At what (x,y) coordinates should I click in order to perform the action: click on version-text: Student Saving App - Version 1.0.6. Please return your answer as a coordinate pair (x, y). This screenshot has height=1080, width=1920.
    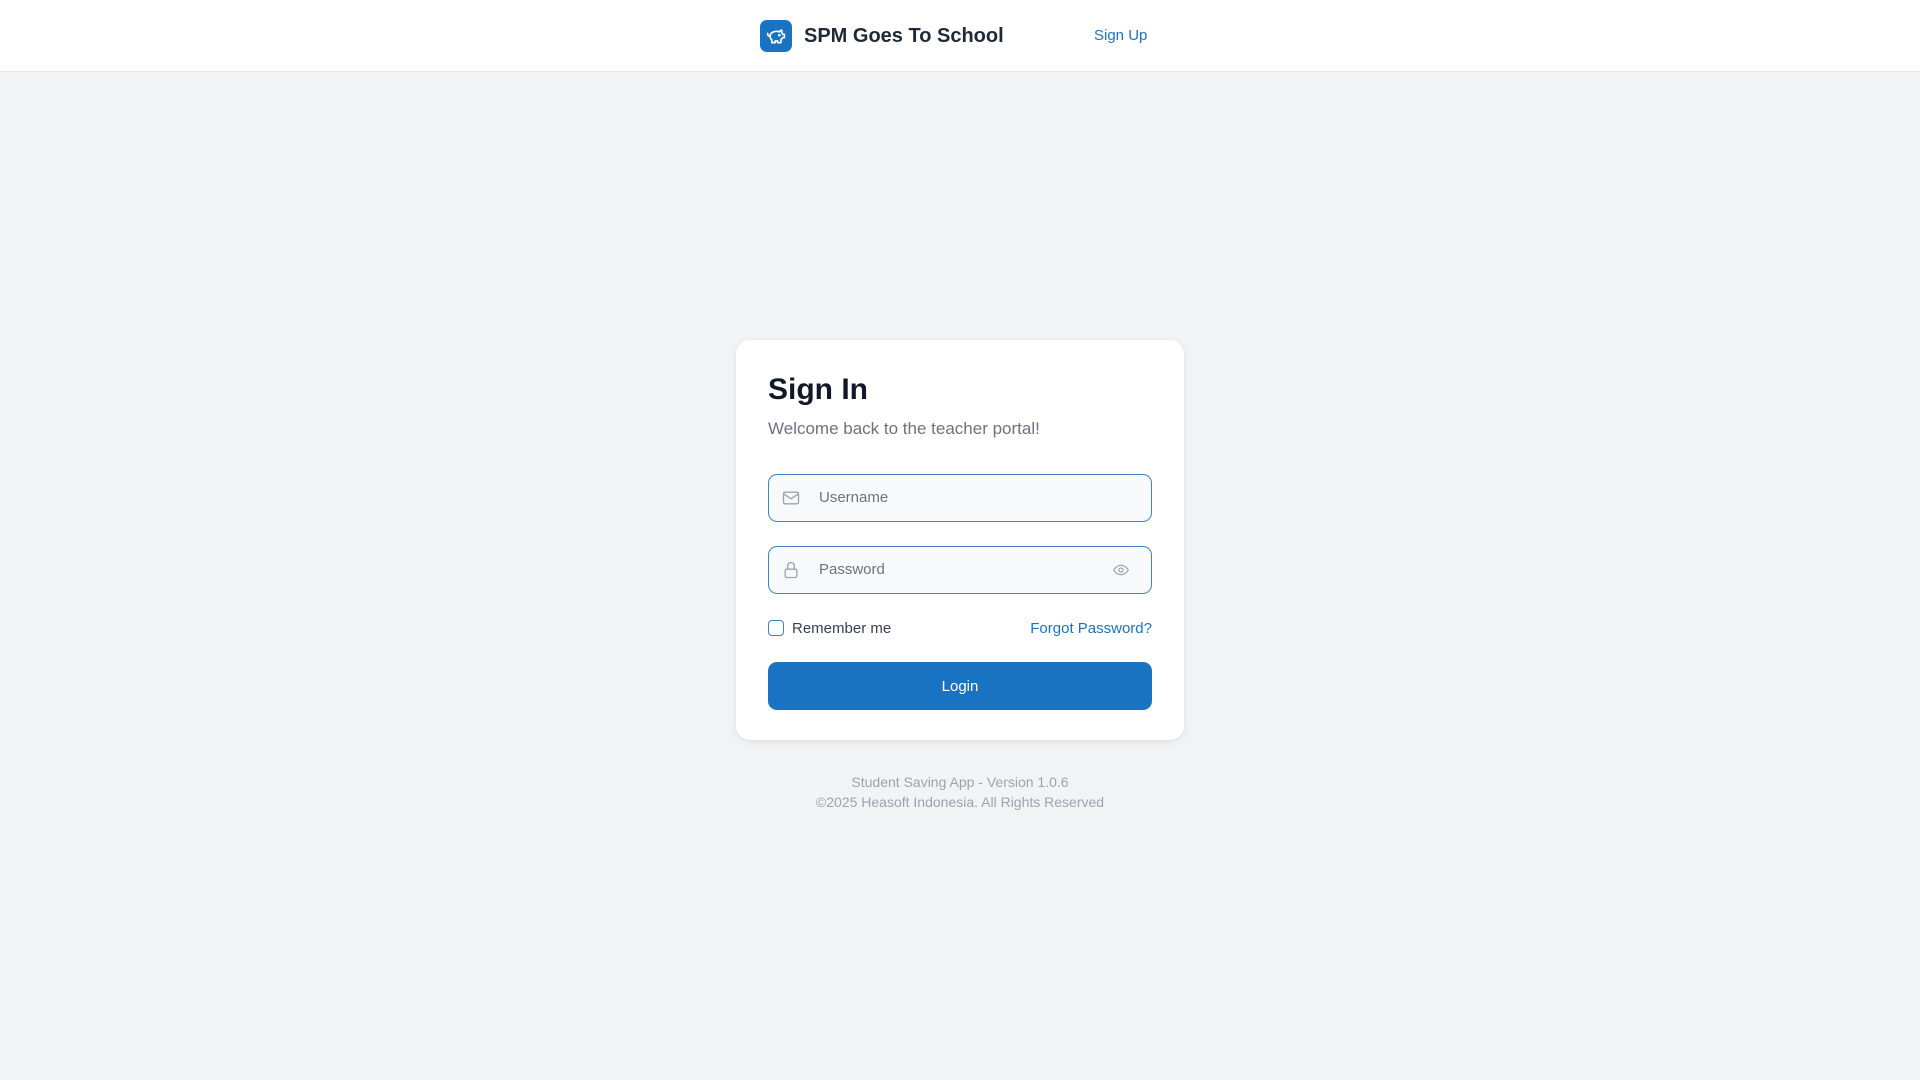
    Looking at the image, I should click on (960, 782).